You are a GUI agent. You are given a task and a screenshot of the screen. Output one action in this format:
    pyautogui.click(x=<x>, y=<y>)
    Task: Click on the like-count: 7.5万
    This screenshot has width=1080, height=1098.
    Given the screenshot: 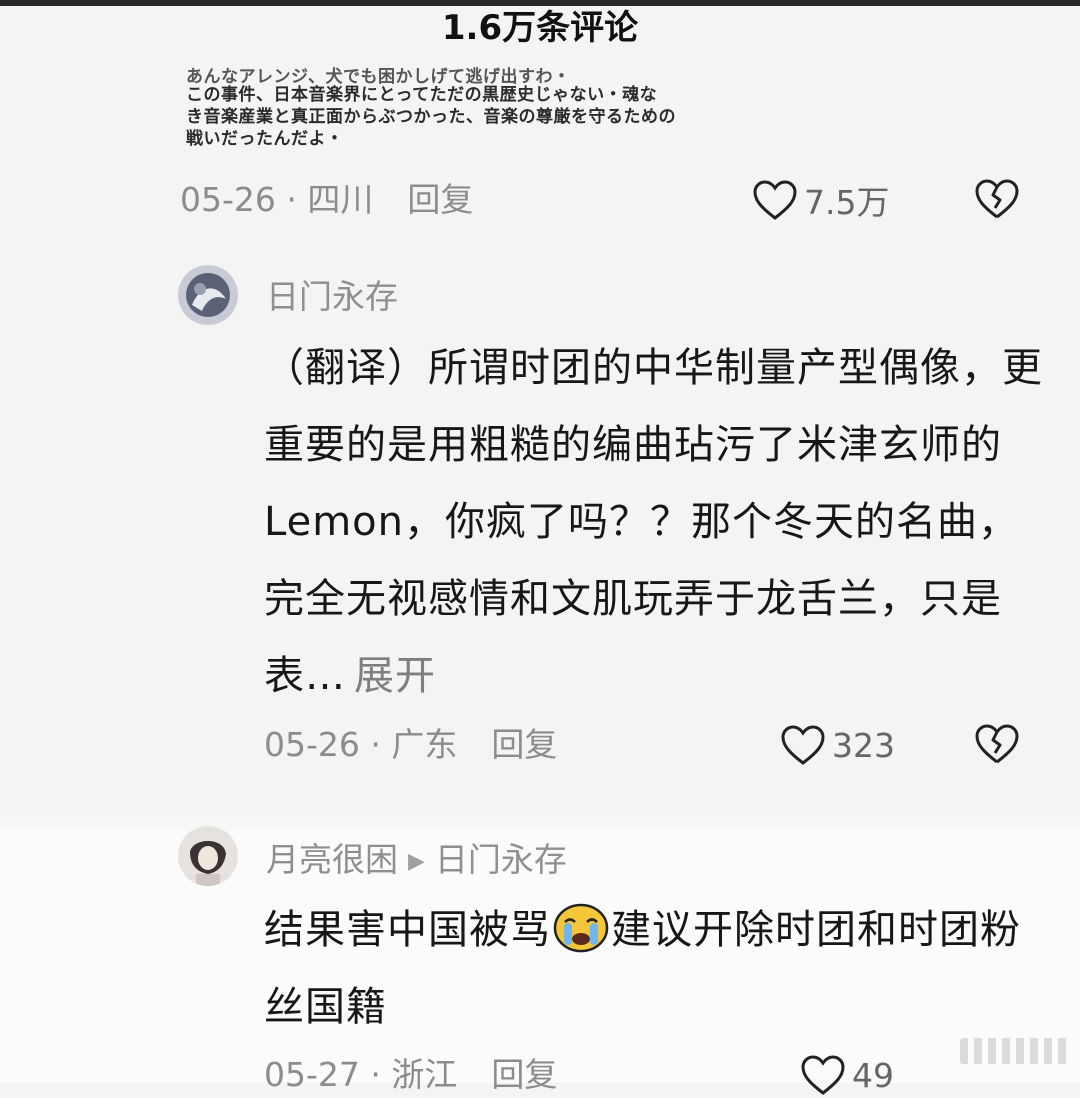 What is the action you would take?
    pyautogui.click(x=847, y=202)
    